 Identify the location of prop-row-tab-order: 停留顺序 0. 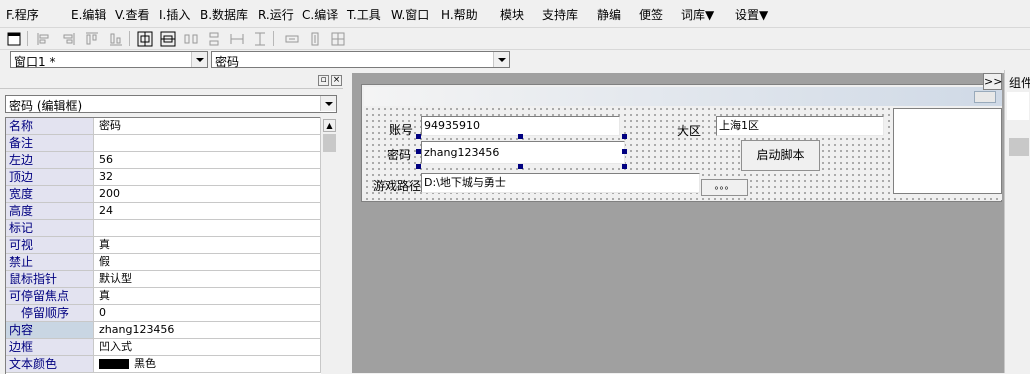
(163, 313).